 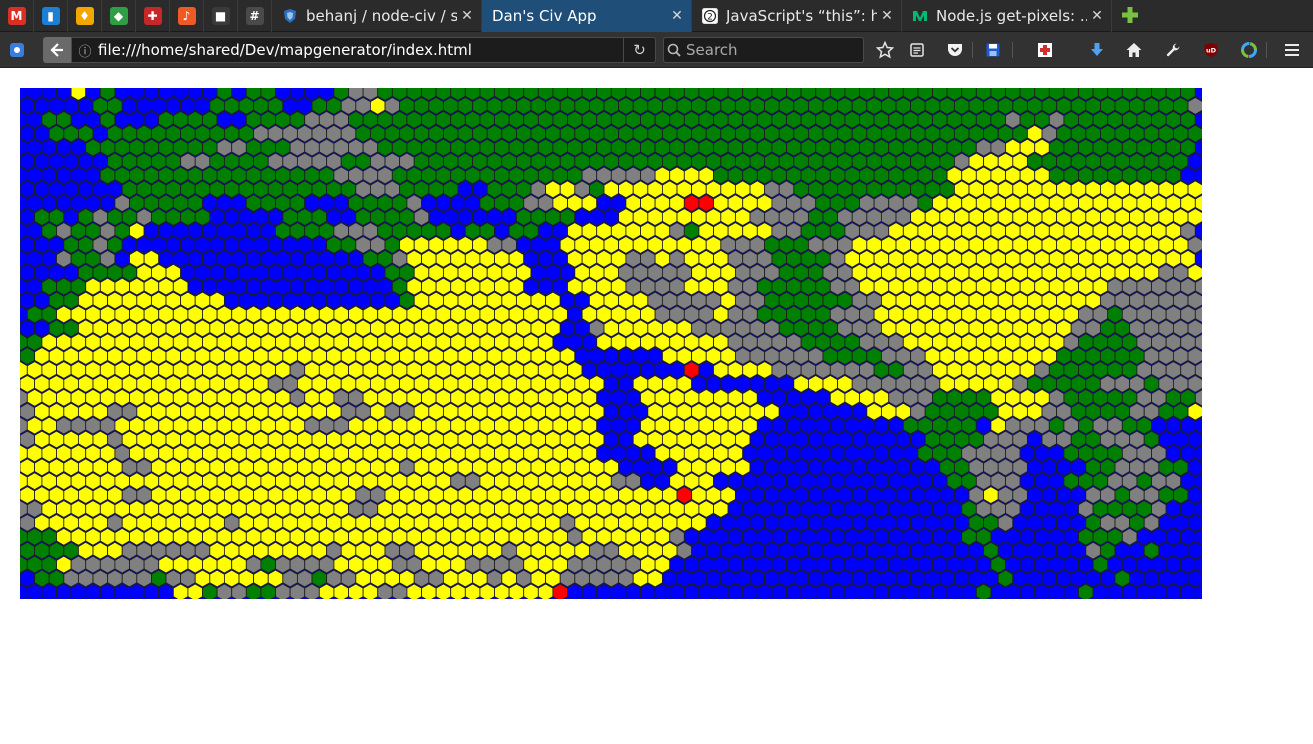 What do you see at coordinates (691, 370) in the screenshot?
I see `city-hex` at bounding box center [691, 370].